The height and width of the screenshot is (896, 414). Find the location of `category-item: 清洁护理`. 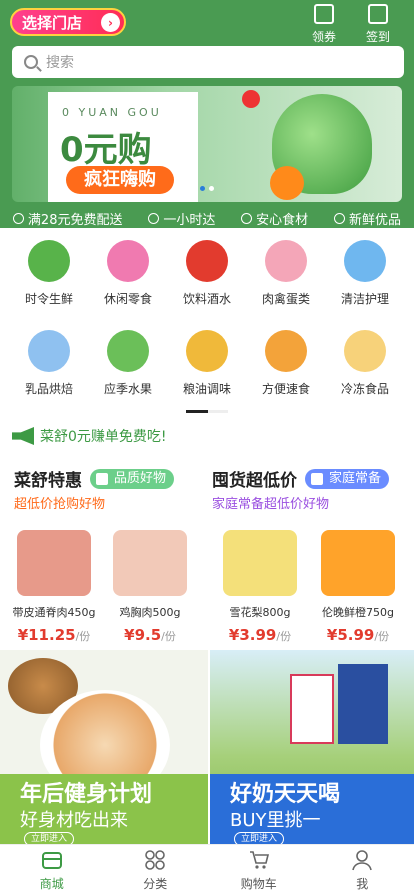

category-item: 清洁护理 is located at coordinates (365, 273).